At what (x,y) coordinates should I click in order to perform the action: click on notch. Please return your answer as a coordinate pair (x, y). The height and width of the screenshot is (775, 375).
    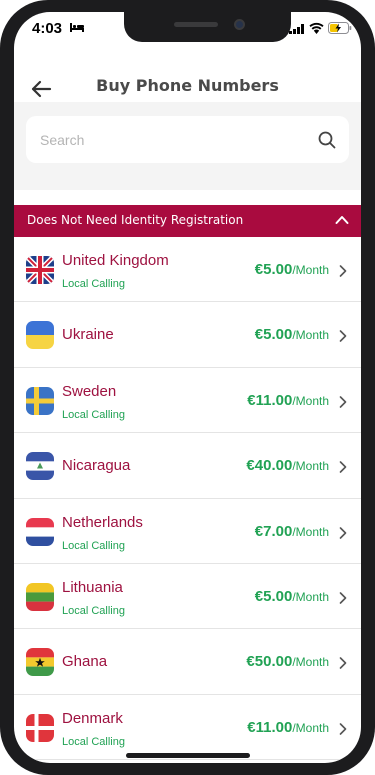
    Looking at the image, I should click on (207, 27).